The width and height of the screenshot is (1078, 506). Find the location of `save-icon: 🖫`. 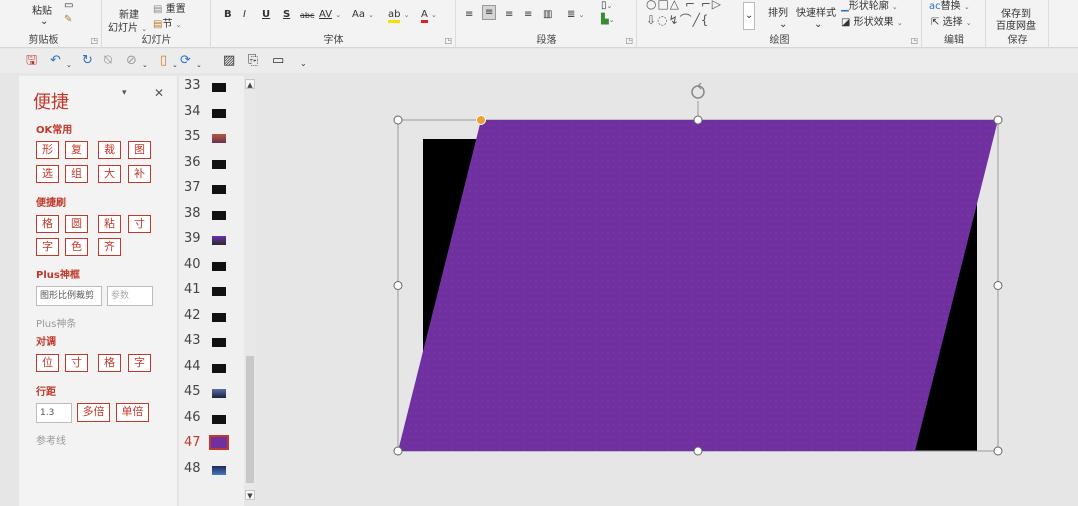

save-icon: 🖫 is located at coordinates (31, 60).